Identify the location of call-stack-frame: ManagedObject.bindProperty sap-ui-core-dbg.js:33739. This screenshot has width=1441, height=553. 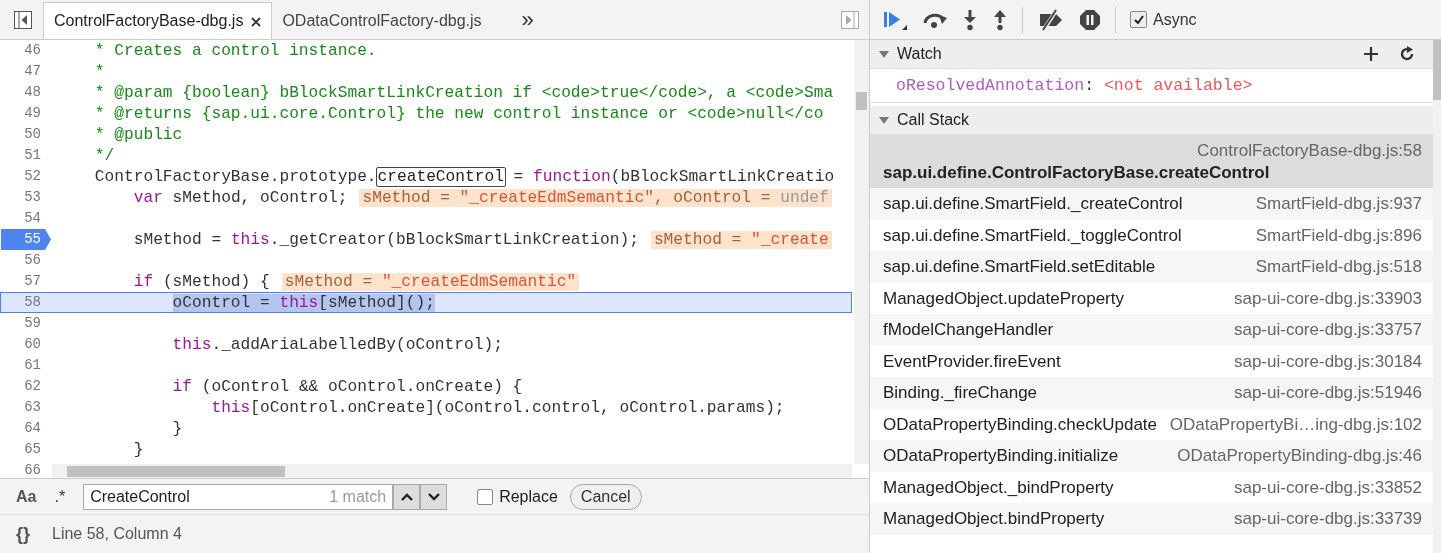
(1151, 519).